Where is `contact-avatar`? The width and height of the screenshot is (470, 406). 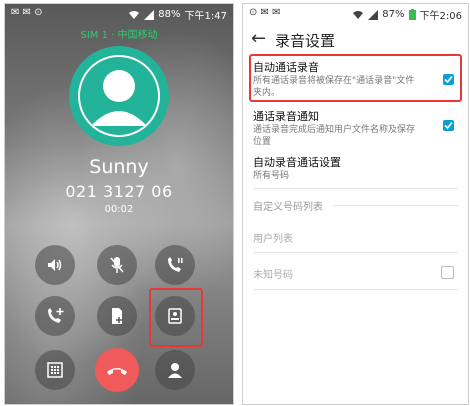
contact-avatar is located at coordinates (119, 96).